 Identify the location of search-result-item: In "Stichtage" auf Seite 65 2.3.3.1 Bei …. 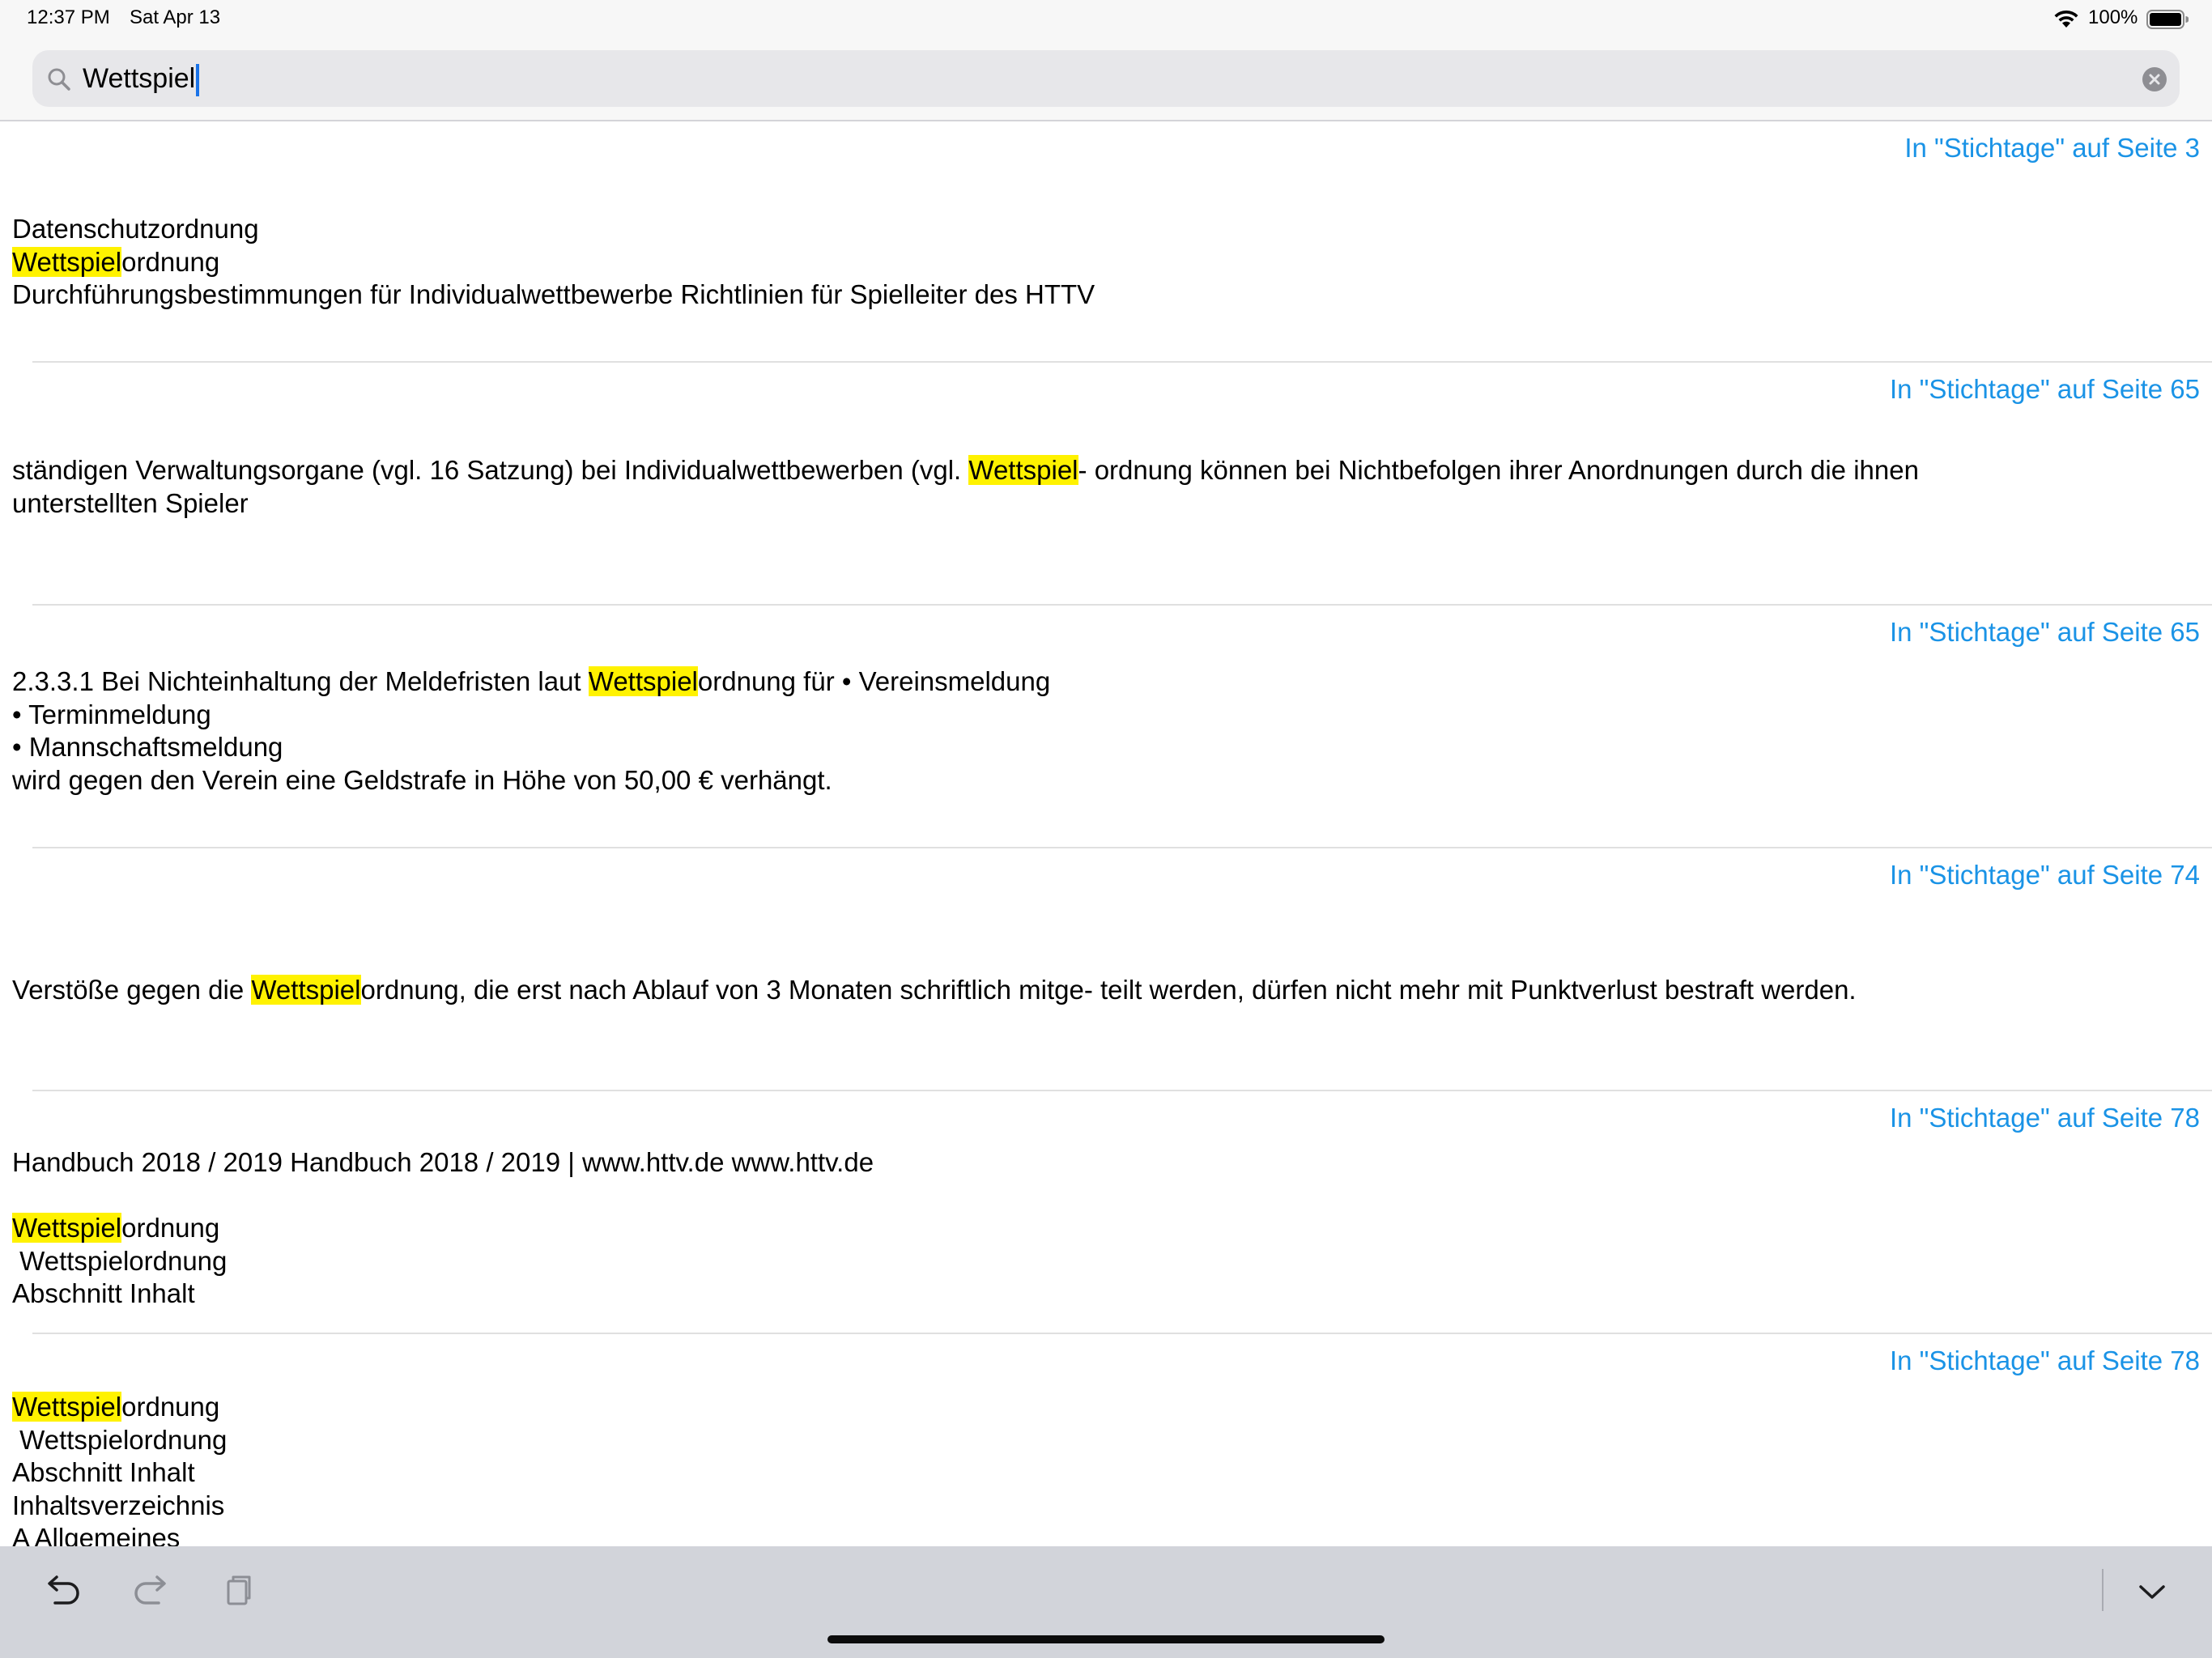
(1106, 727).